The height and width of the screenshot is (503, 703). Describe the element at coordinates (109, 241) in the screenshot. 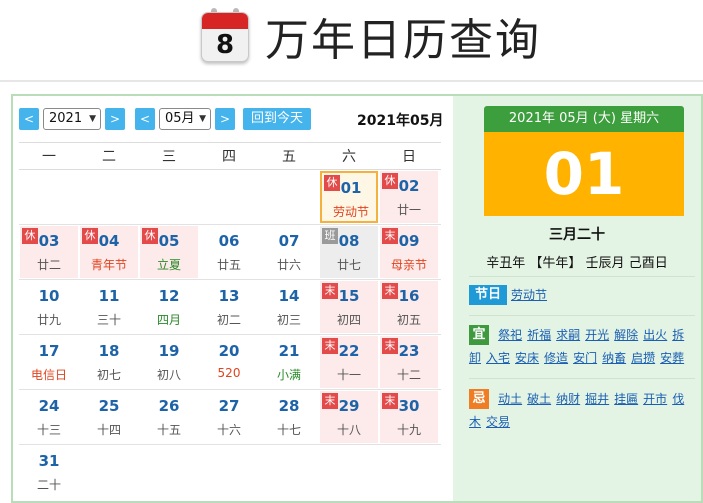

I see `day-number: 04` at that location.